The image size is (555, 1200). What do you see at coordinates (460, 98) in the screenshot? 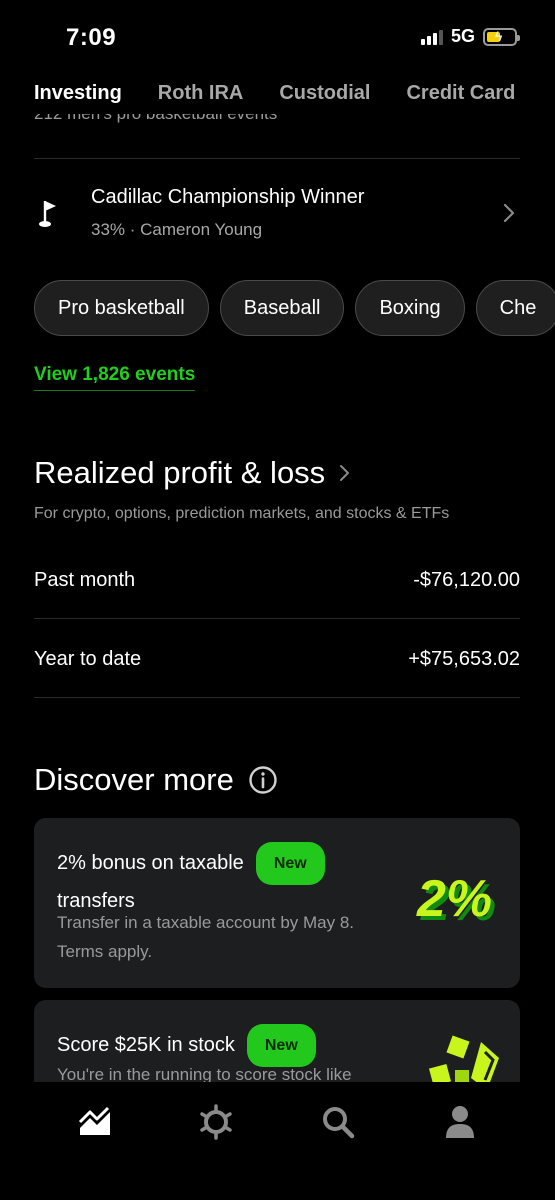
I see `tab-credit-card: Credit Card` at bounding box center [460, 98].